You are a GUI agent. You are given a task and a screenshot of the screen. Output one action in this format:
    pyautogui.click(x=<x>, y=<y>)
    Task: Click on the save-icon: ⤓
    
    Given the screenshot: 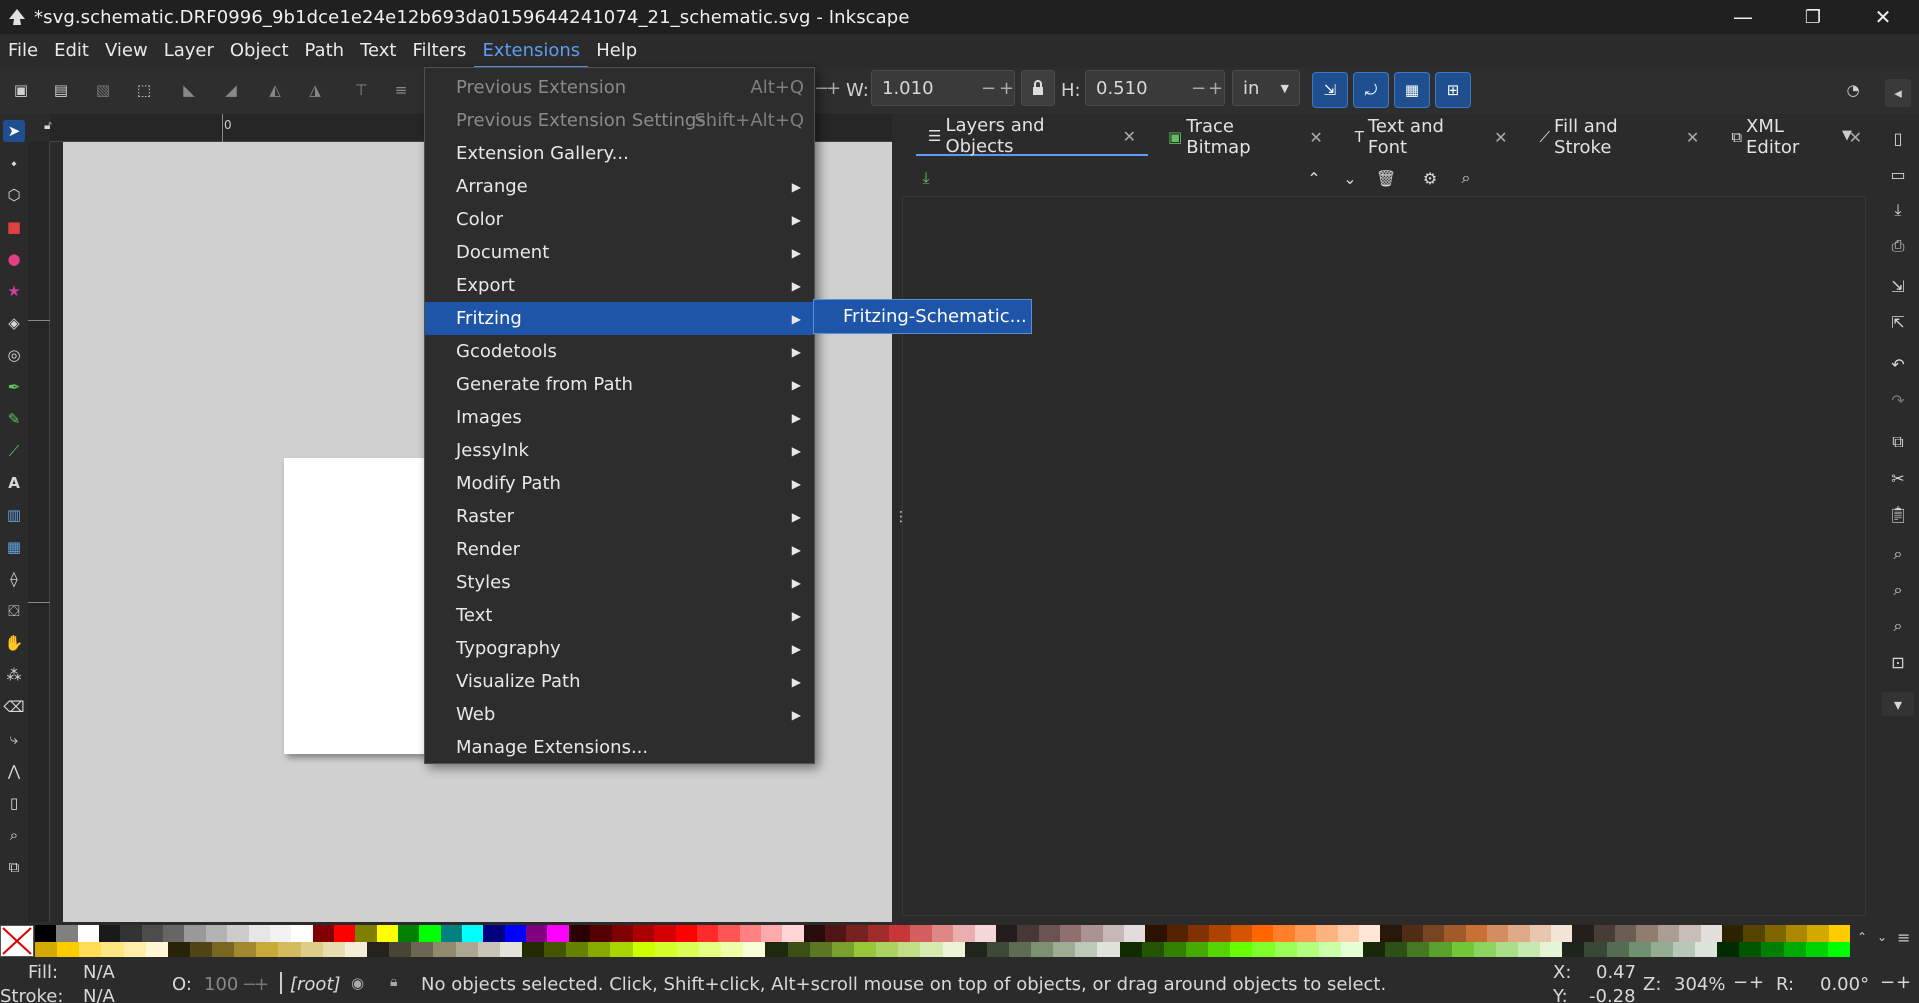 What is the action you would take?
    pyautogui.click(x=1898, y=210)
    